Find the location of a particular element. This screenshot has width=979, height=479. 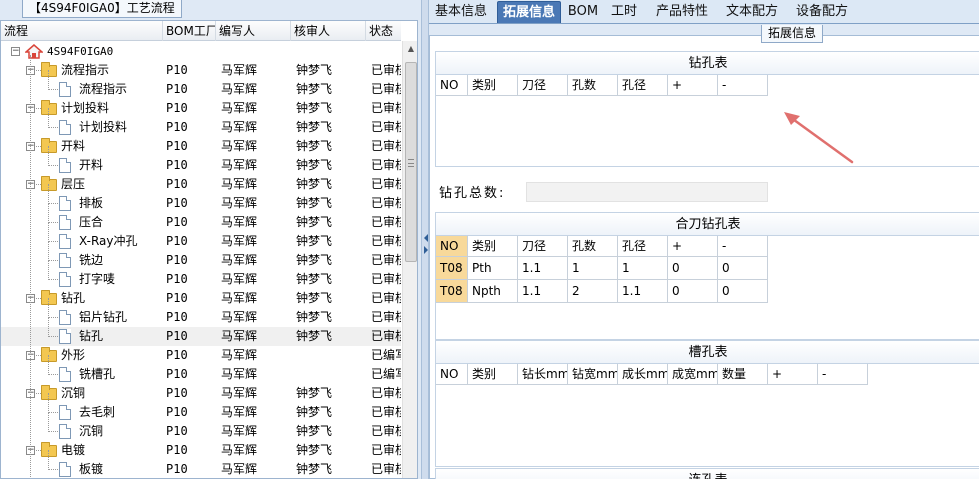

combo-cell-type: Npth is located at coordinates (493, 291).